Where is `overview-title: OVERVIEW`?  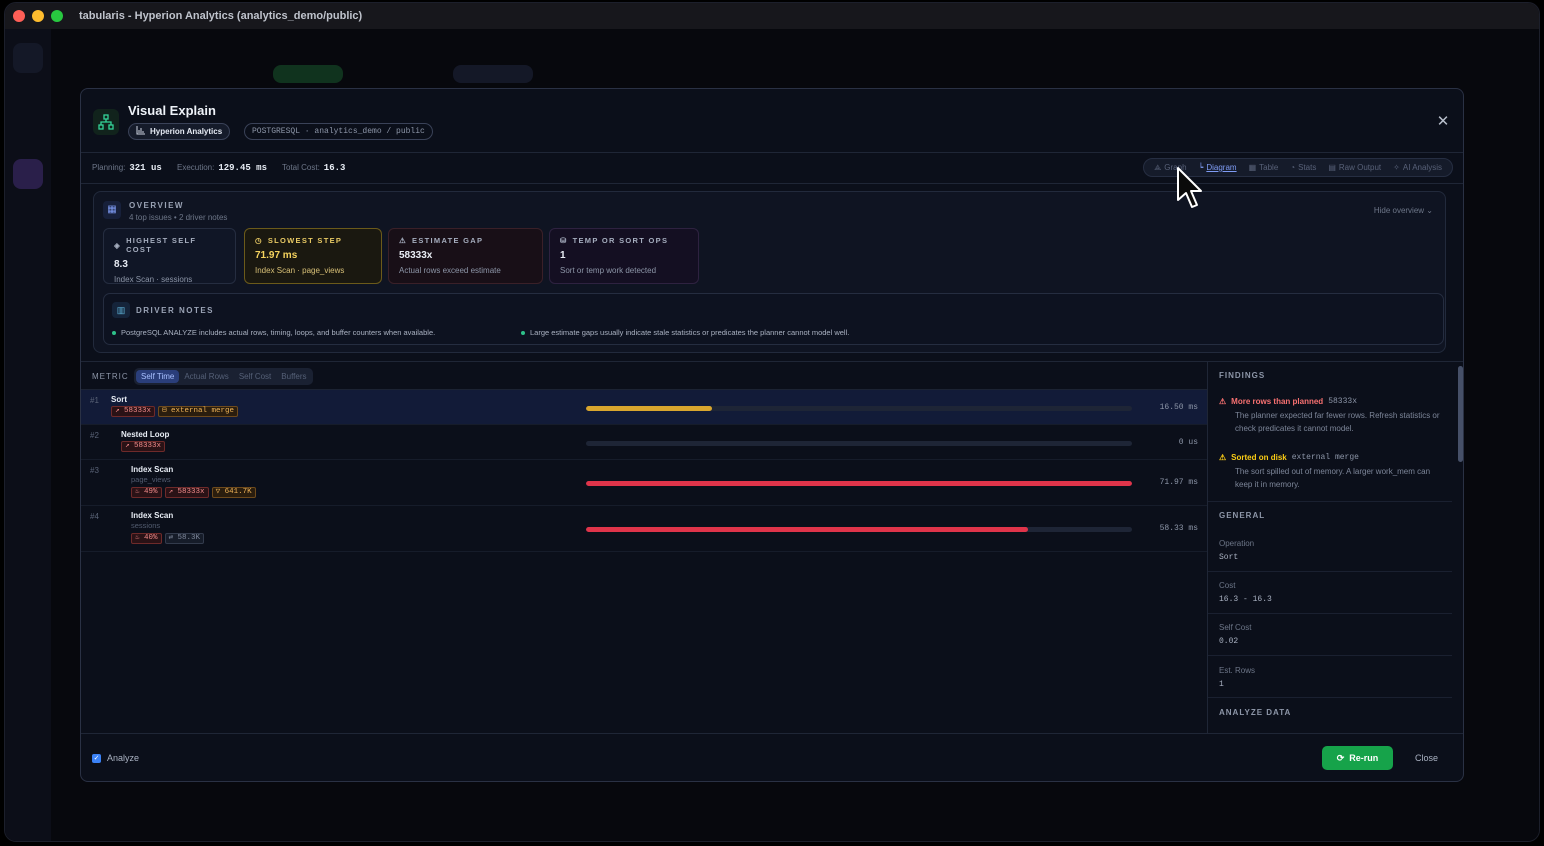
overview-title: OVERVIEW is located at coordinates (156, 205).